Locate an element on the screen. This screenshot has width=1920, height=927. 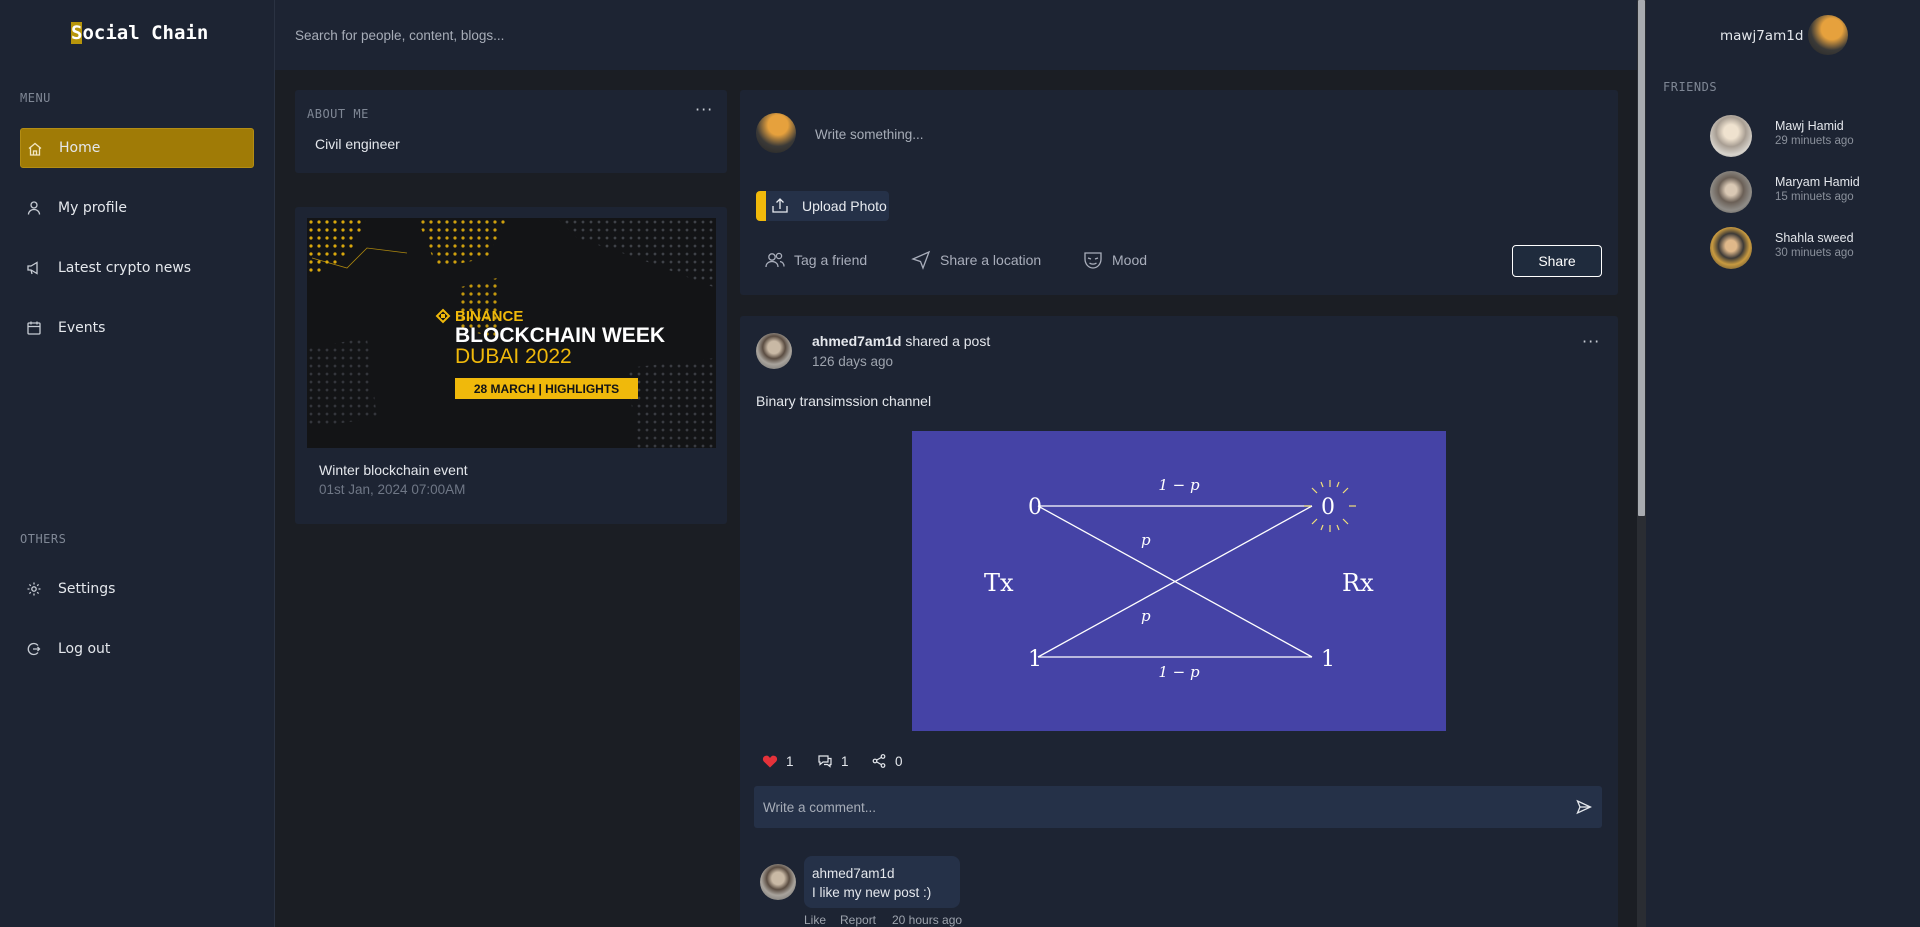
search-input is located at coordinates (645, 35).